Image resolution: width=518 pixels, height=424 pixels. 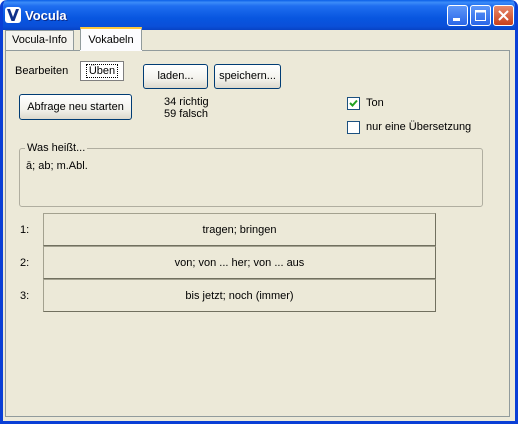 I want to click on wrong-count: 59 falsch, so click(x=186, y=114).